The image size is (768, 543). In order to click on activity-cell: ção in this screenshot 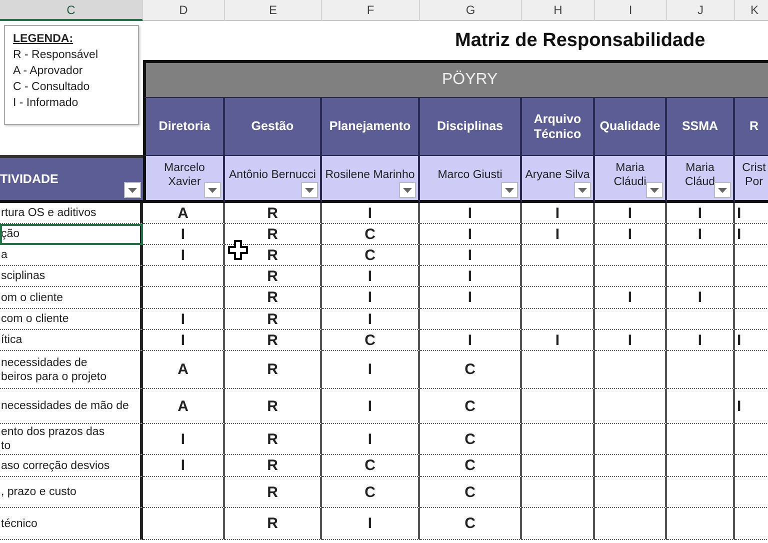, I will do `click(71, 234)`.